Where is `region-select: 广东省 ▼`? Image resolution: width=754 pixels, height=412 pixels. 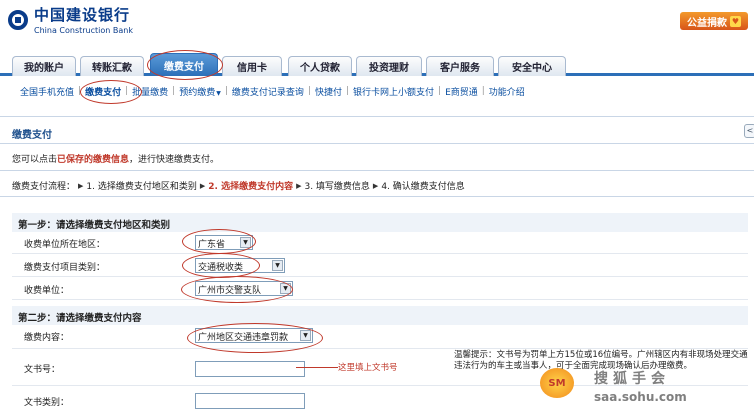
region-select: 广东省 ▼ is located at coordinates (224, 242).